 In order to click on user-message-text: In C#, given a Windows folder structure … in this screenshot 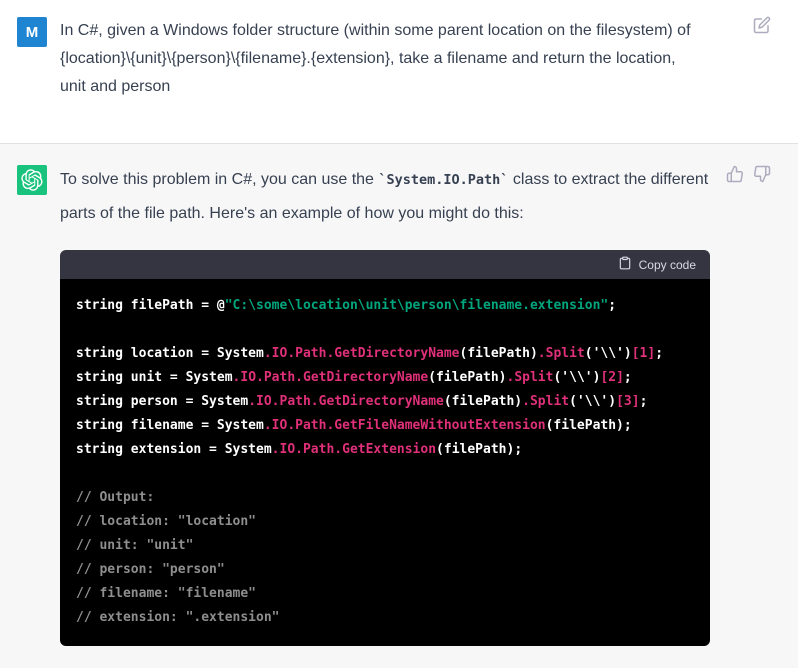, I will do `click(375, 58)`.